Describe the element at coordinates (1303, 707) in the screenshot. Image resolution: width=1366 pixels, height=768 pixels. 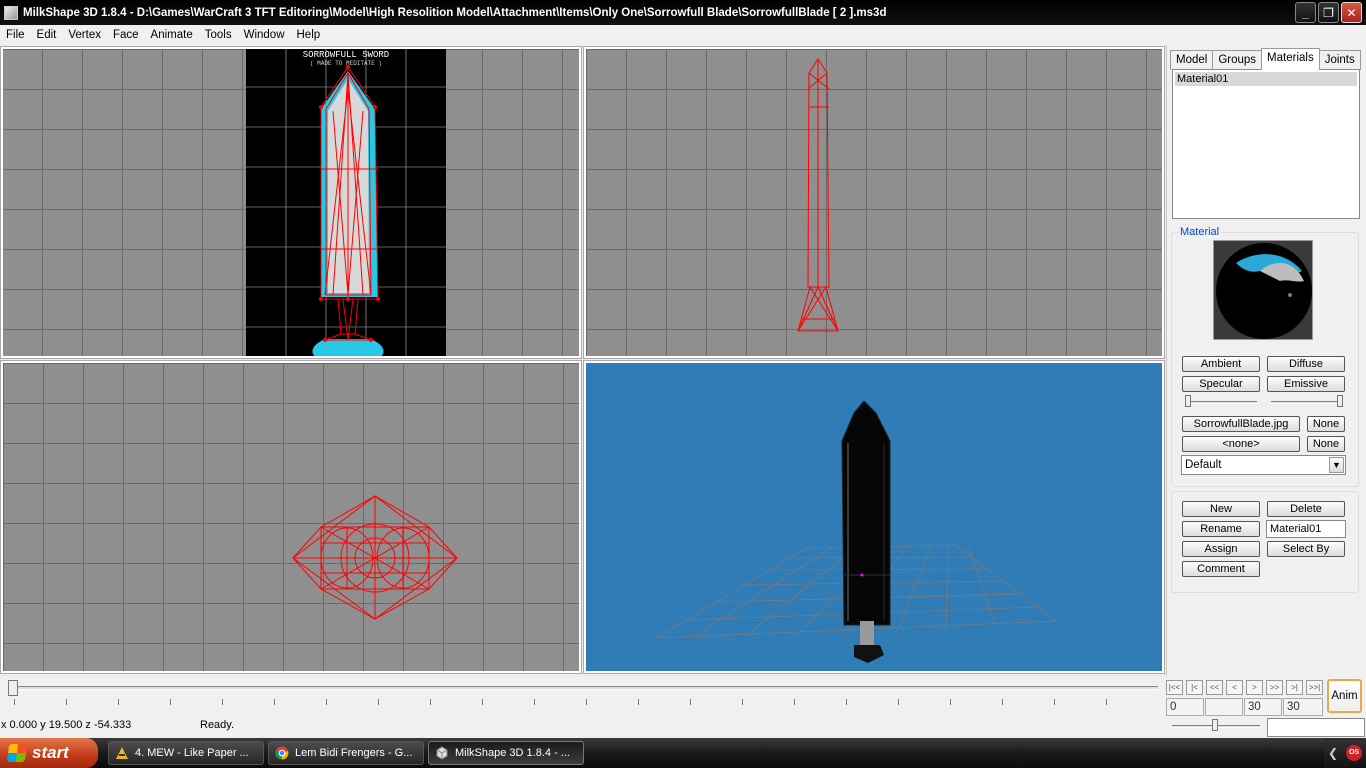
I see `total-frames-field: 30` at that location.